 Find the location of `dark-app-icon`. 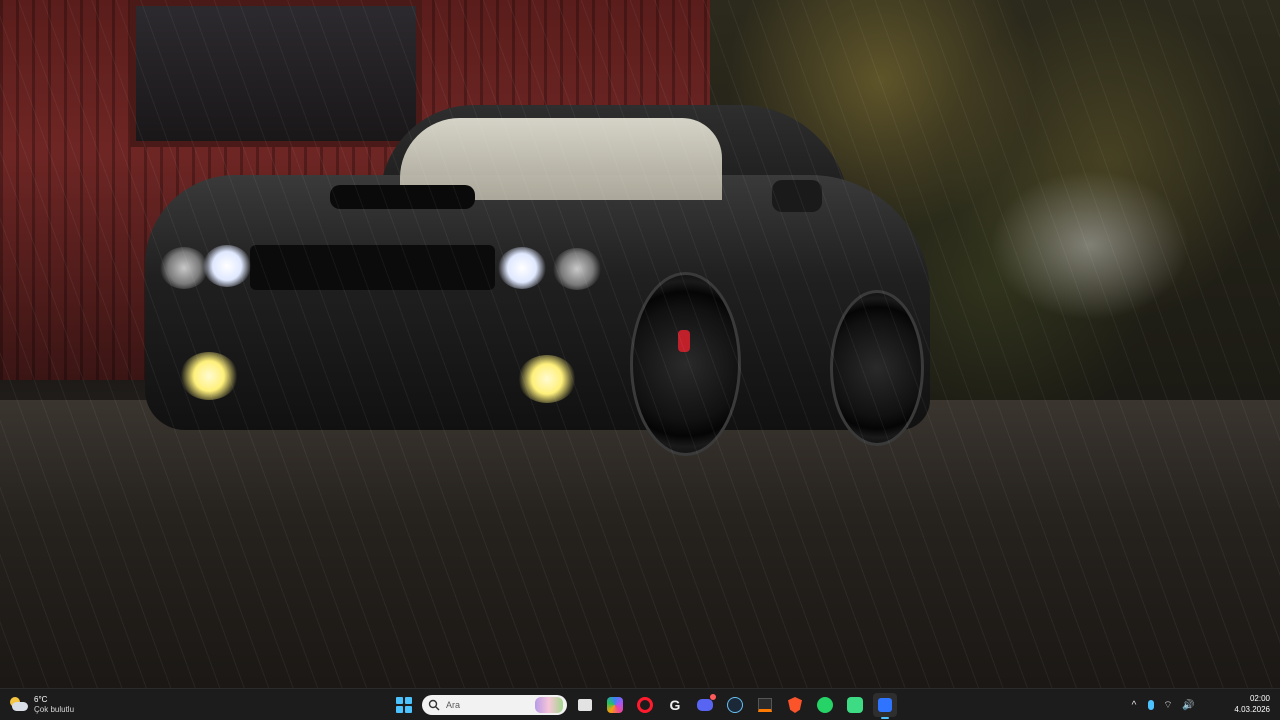

dark-app-icon is located at coordinates (765, 705).